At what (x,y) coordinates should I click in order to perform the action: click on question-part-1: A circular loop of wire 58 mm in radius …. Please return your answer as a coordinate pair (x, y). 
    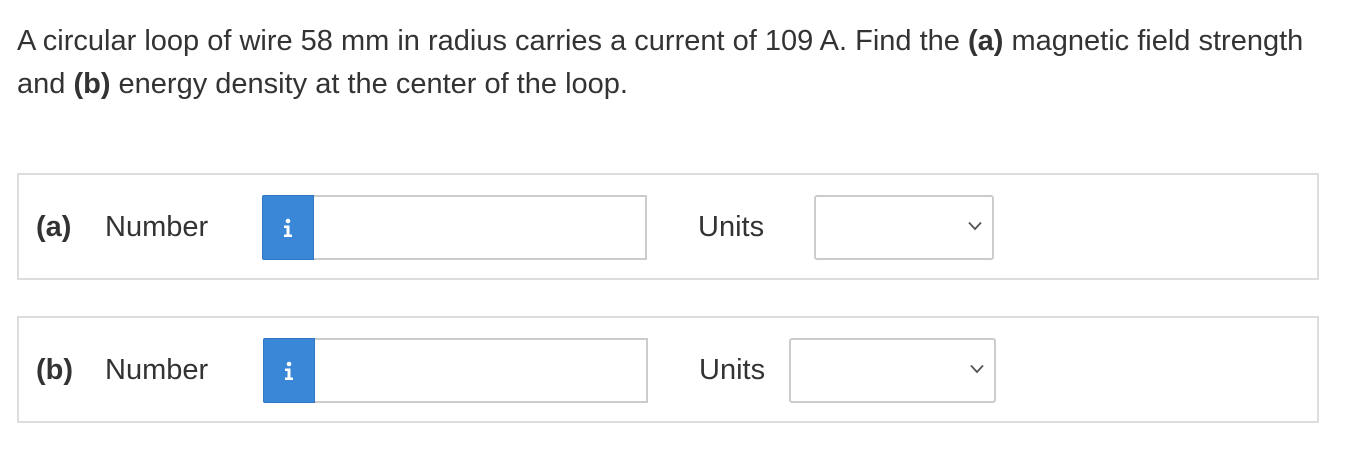
    Looking at the image, I should click on (492, 41).